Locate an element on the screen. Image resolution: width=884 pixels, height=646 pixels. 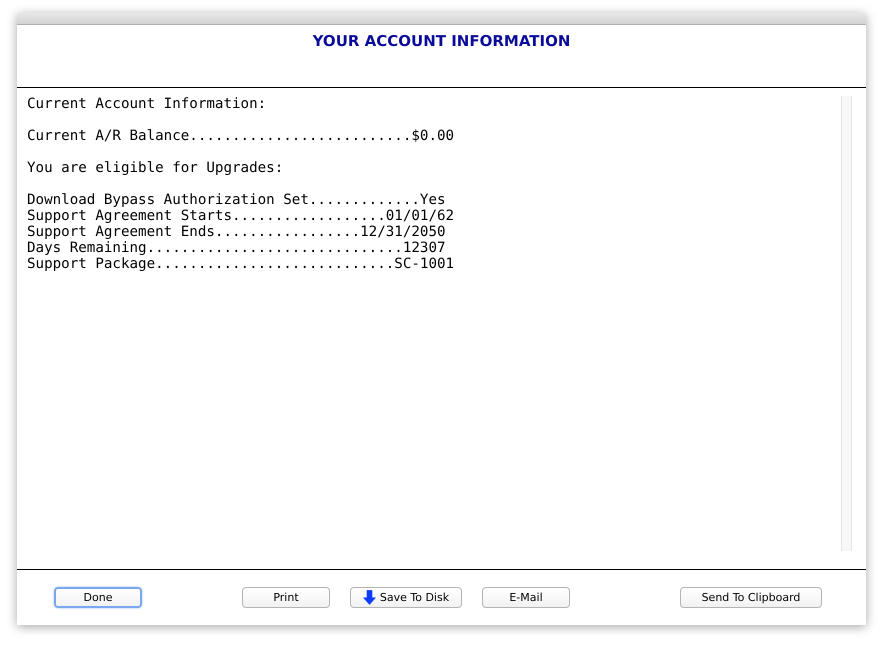
window-title: YOUR ACCOUNT INFORMATION is located at coordinates (441, 41).